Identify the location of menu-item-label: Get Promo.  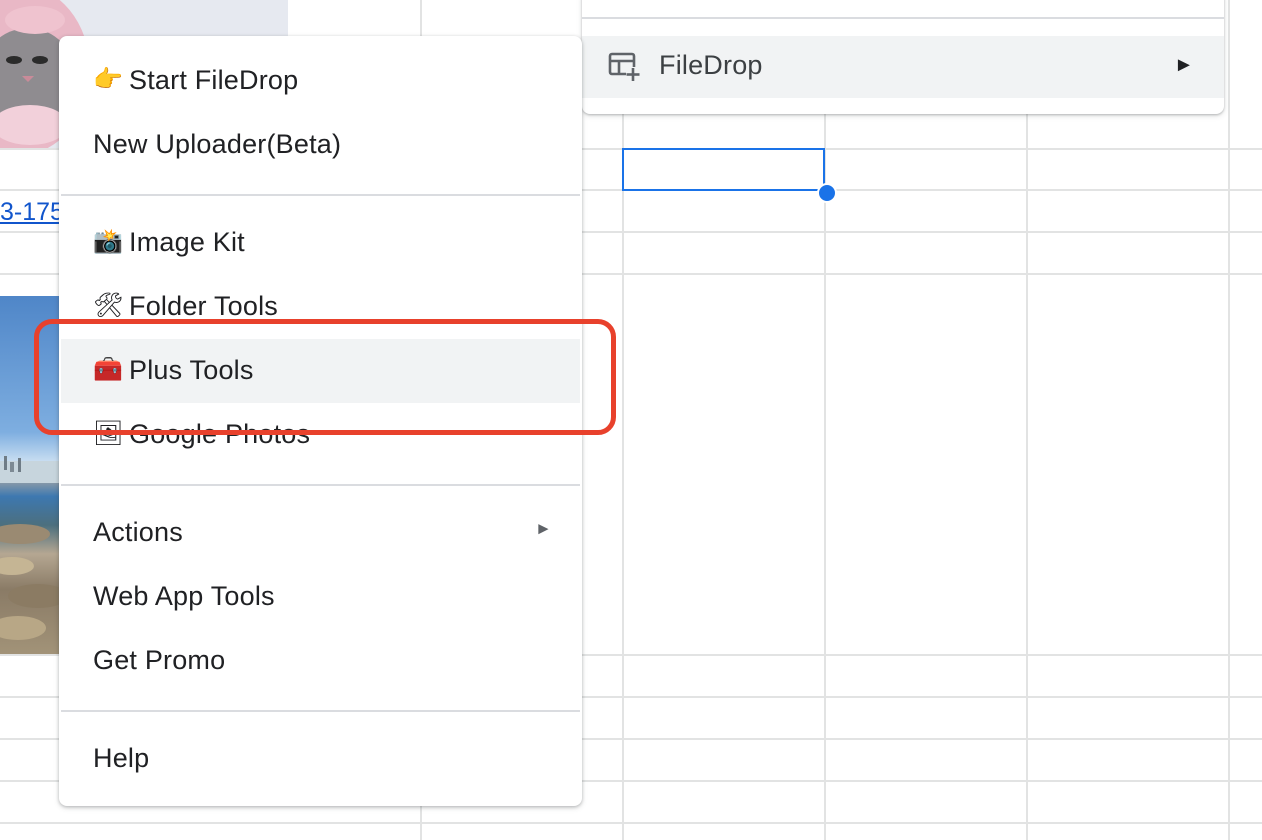
(159, 660).